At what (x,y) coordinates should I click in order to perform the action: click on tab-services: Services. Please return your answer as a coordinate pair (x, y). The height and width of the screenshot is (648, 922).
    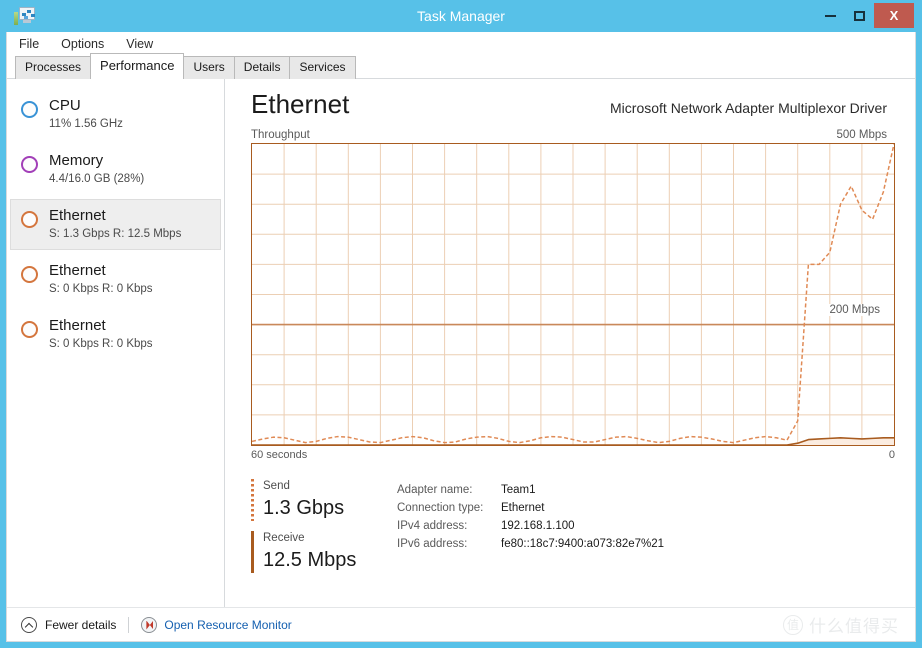
    Looking at the image, I should click on (322, 67).